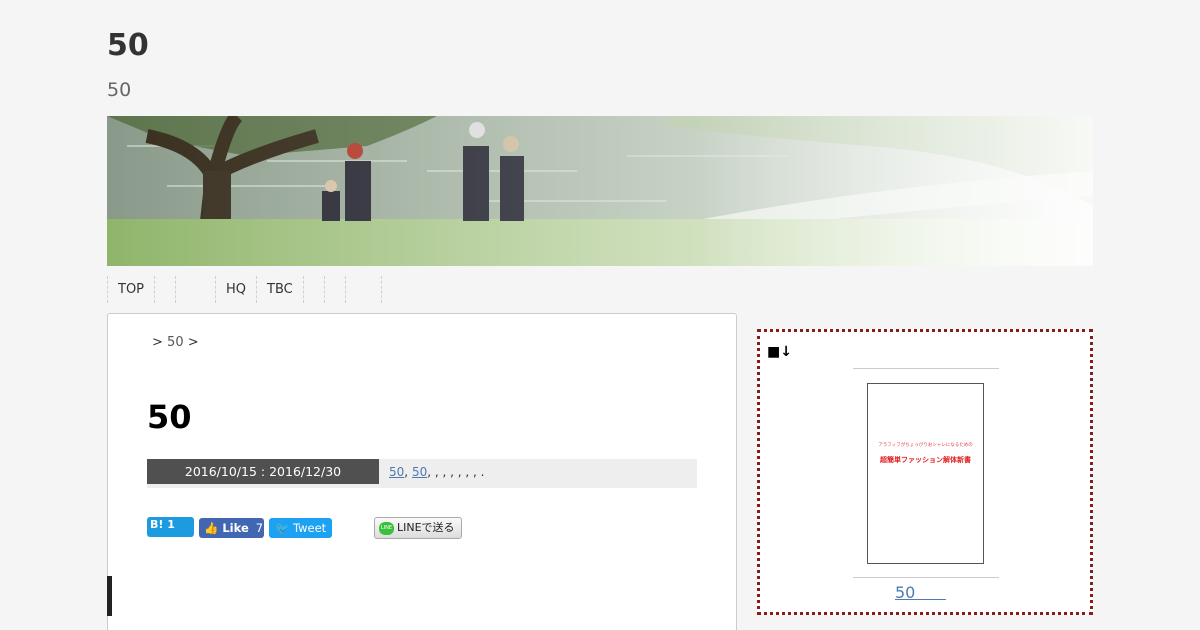  Describe the element at coordinates (386, 528) in the screenshot. I see `line-icon: LINE` at that location.